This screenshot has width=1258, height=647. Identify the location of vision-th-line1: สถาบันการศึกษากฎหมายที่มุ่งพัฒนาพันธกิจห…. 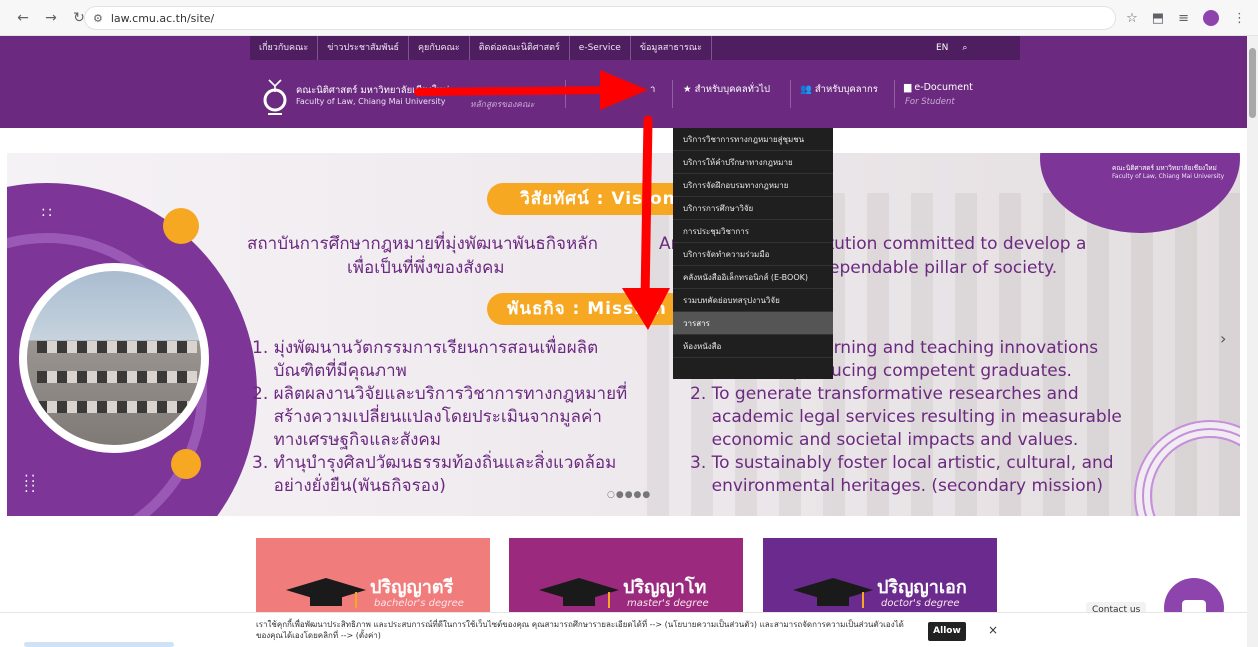
(422, 244).